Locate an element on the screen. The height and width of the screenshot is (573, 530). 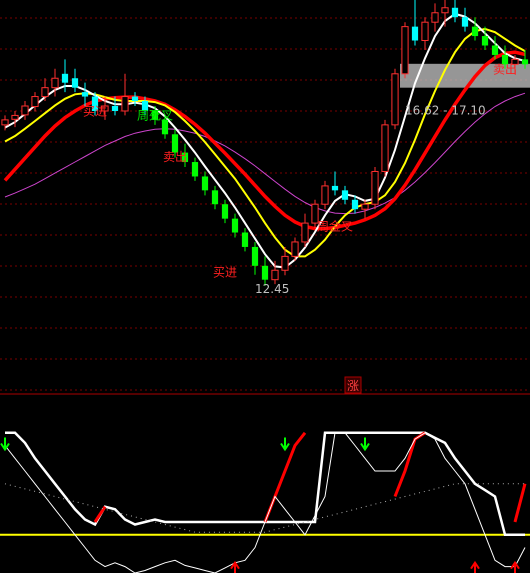
indicator-badge: 涨 is located at coordinates (353, 385).